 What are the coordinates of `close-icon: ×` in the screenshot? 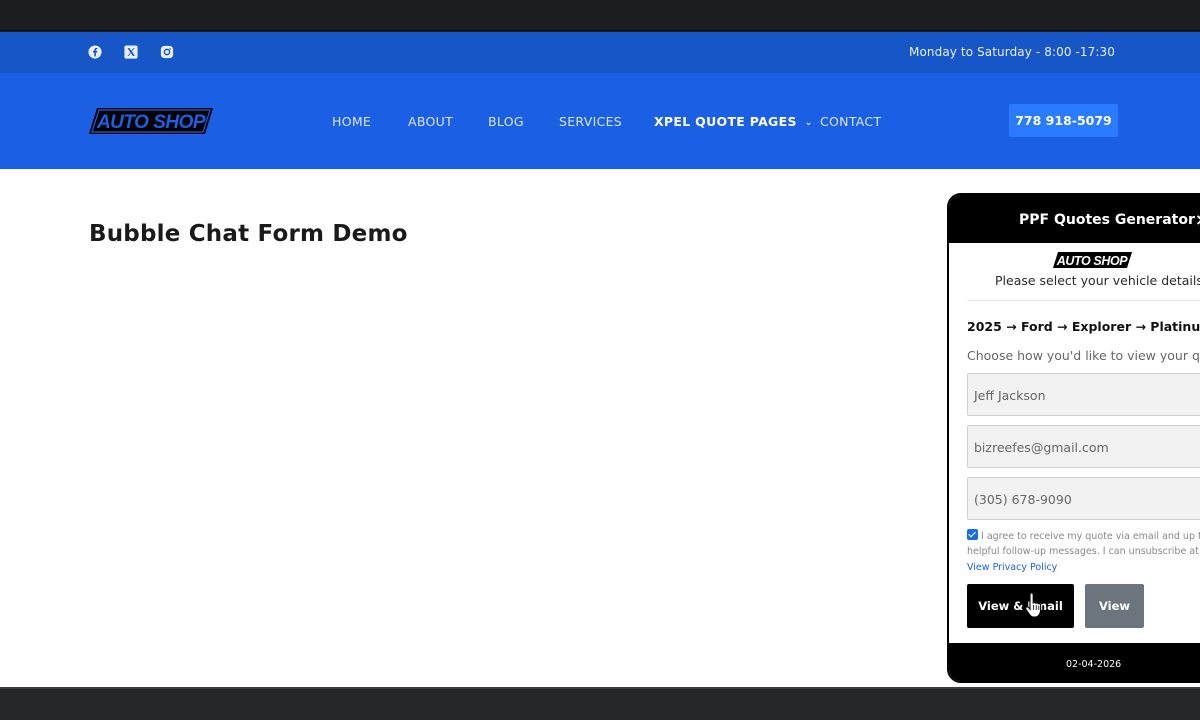 It's located at (1197, 219).